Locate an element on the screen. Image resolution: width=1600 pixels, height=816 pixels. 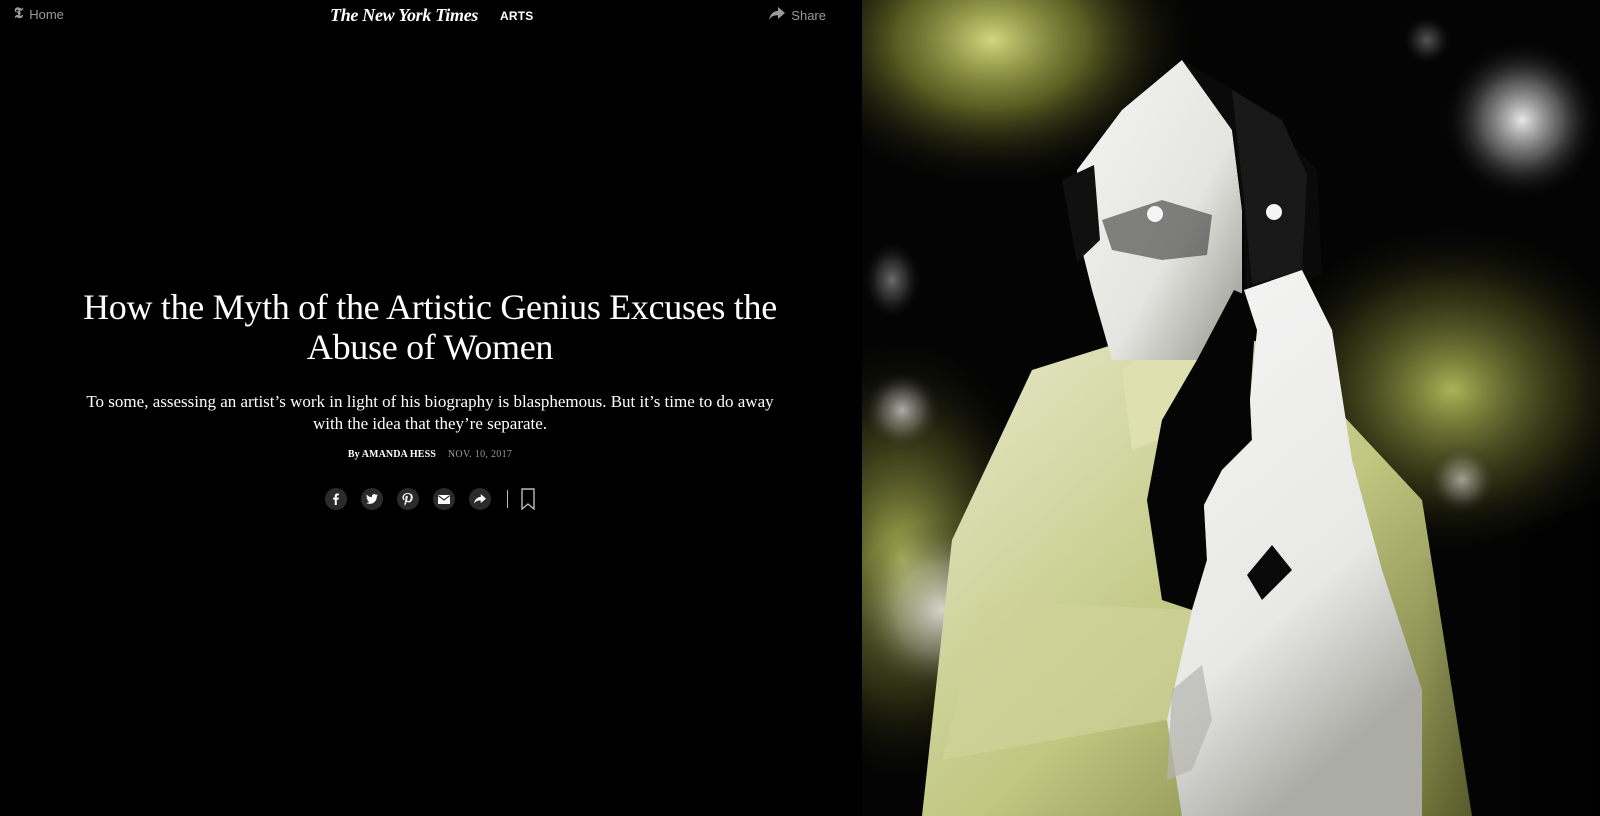
share-icon is located at coordinates (479, 499).